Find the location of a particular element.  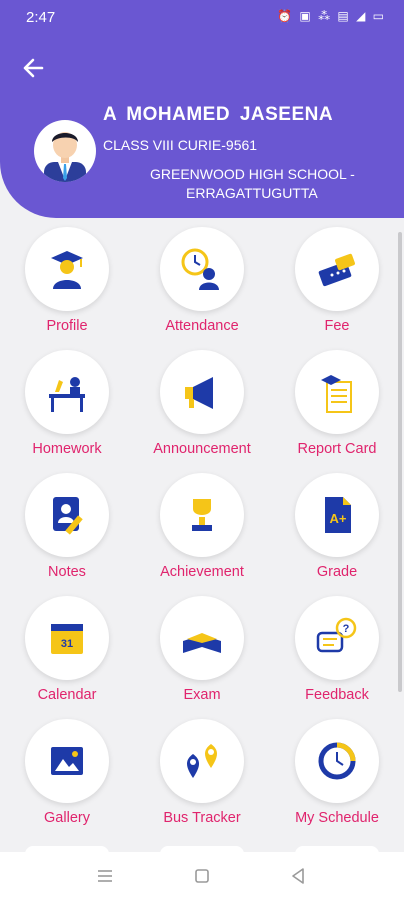

menu-label-announcement: Announcement is located at coordinates (202, 449).